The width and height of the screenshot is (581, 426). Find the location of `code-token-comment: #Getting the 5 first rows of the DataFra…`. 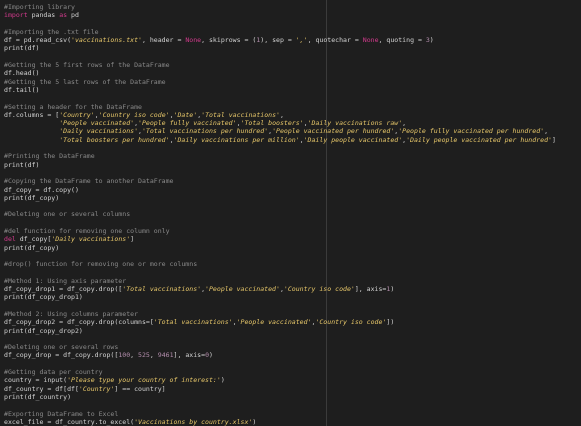

code-token-comment: #Getting the 5 first rows of the DataFra… is located at coordinates (87, 65).